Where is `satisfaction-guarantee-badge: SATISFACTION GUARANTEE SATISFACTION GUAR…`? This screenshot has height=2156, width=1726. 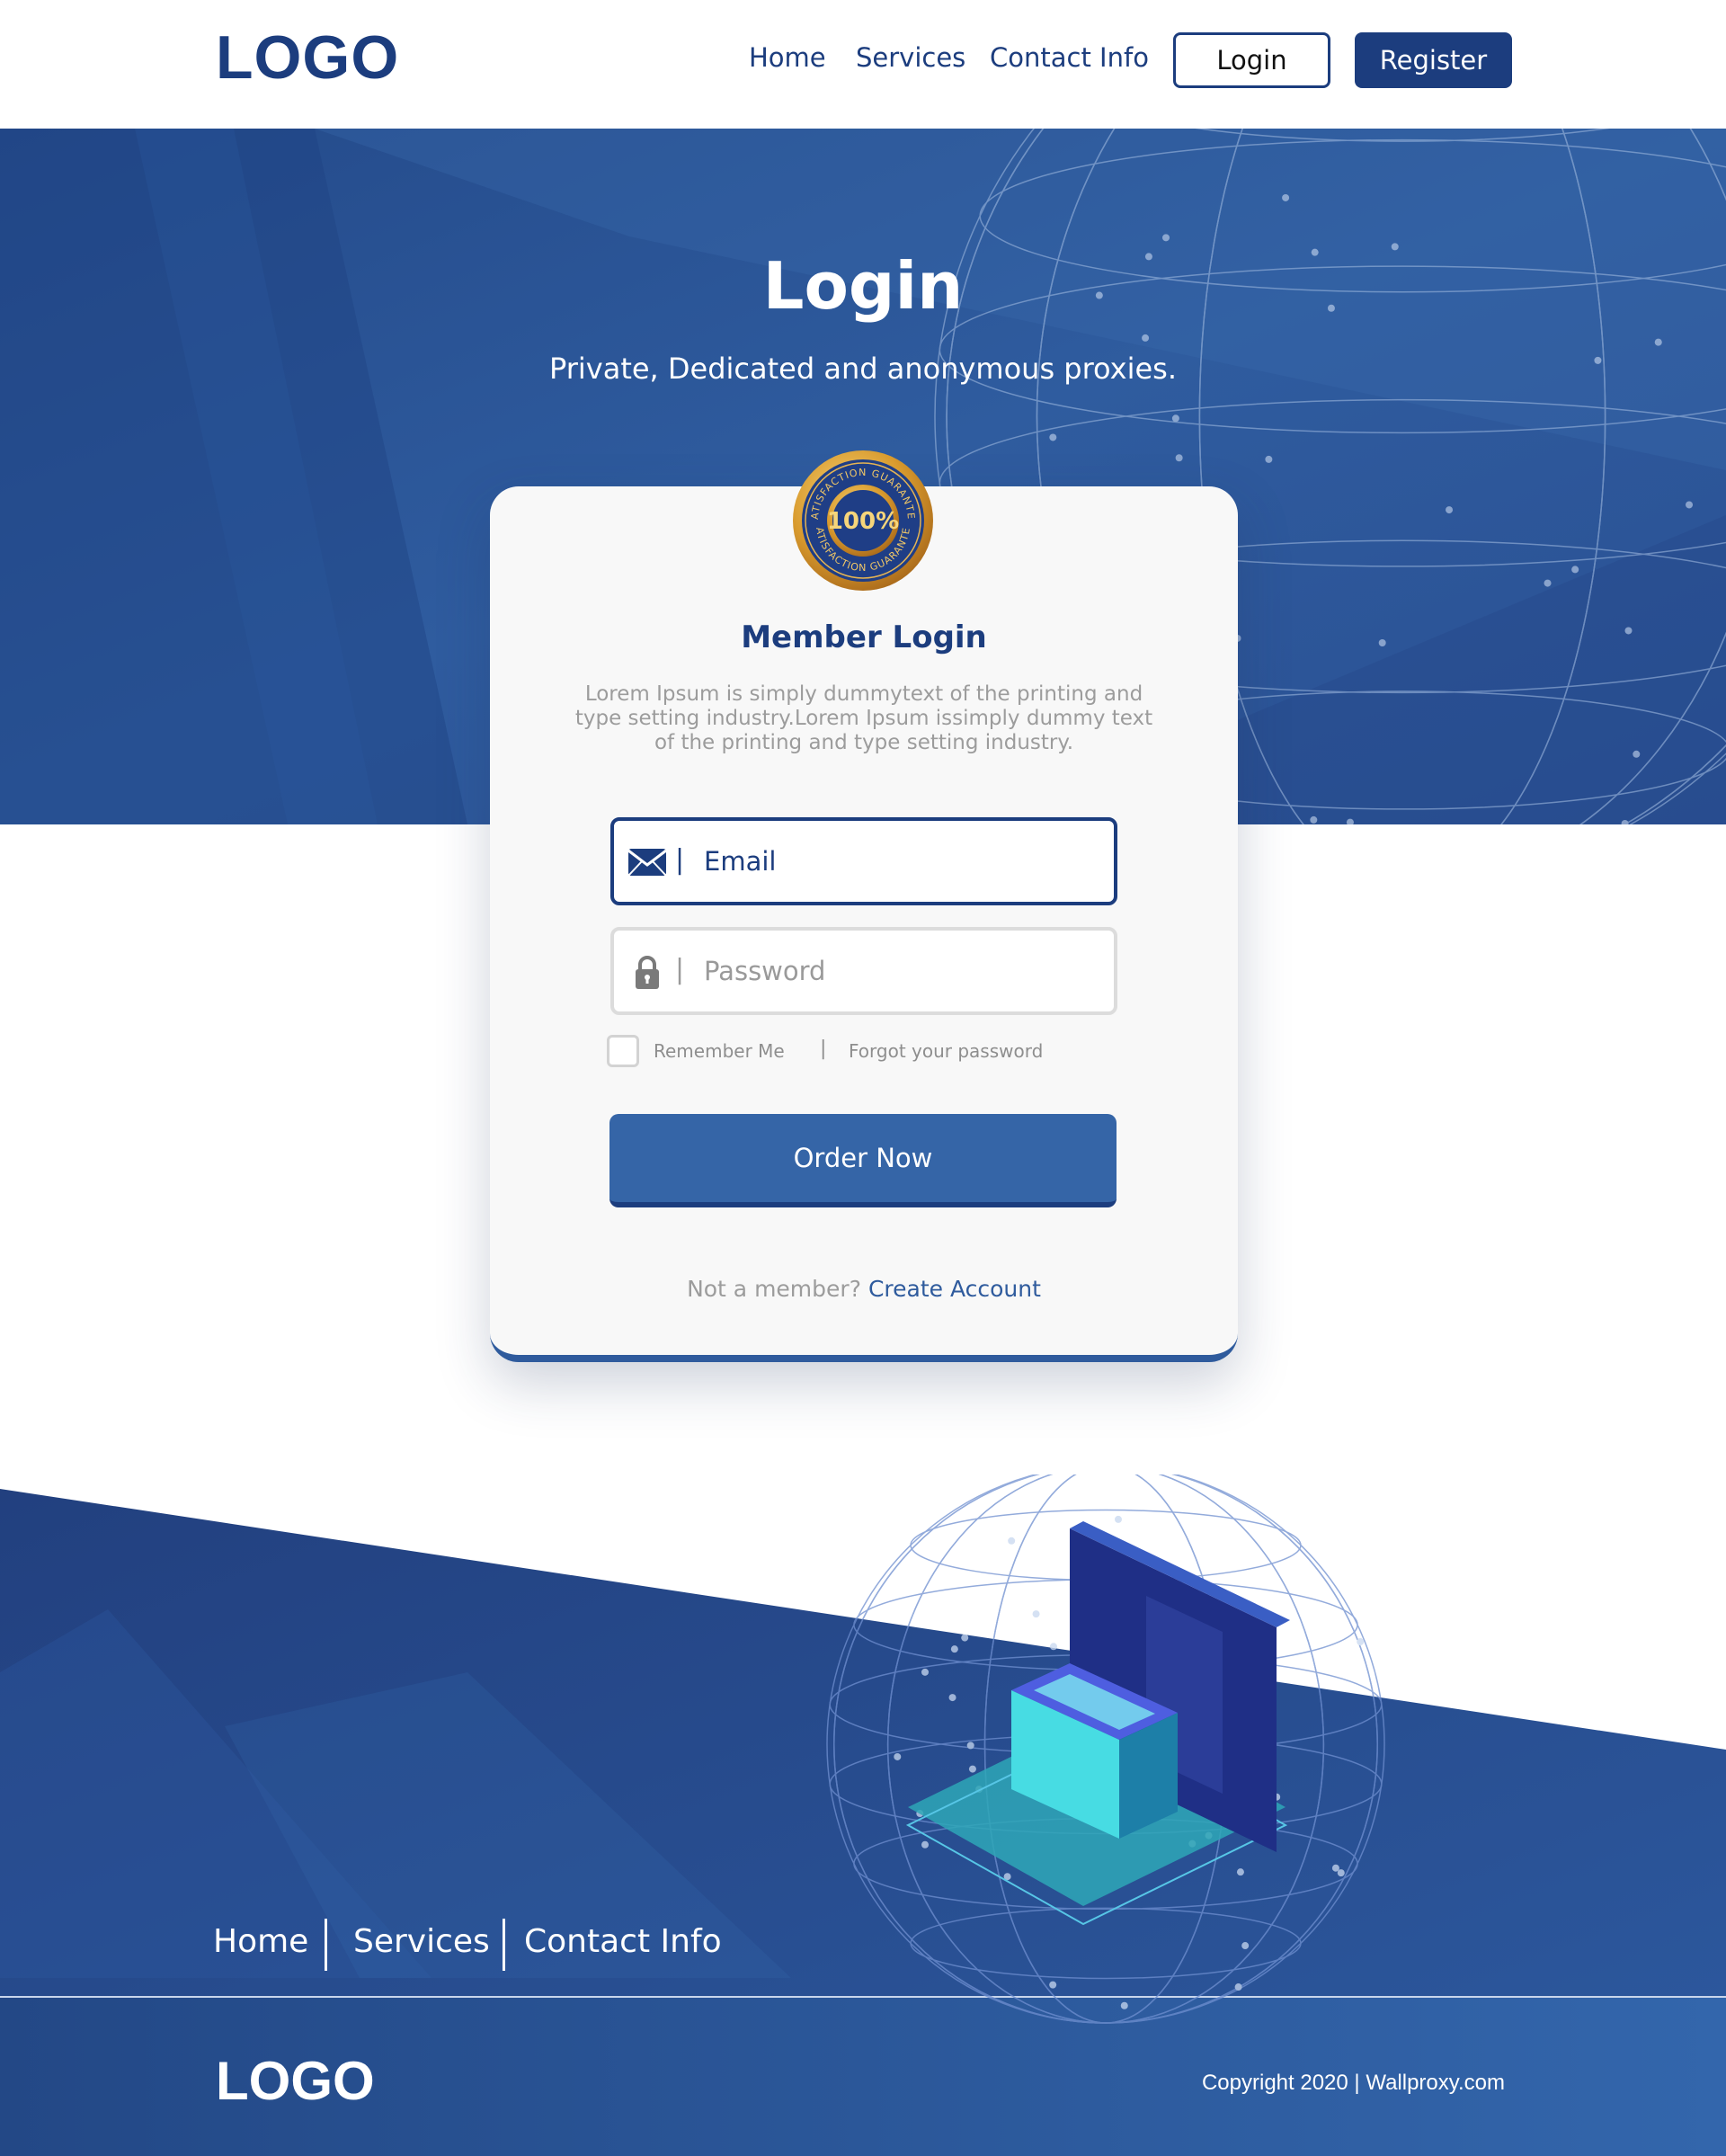 satisfaction-guarantee-badge: SATISFACTION GUARANTEE SATISFACTION GUAR… is located at coordinates (862, 520).